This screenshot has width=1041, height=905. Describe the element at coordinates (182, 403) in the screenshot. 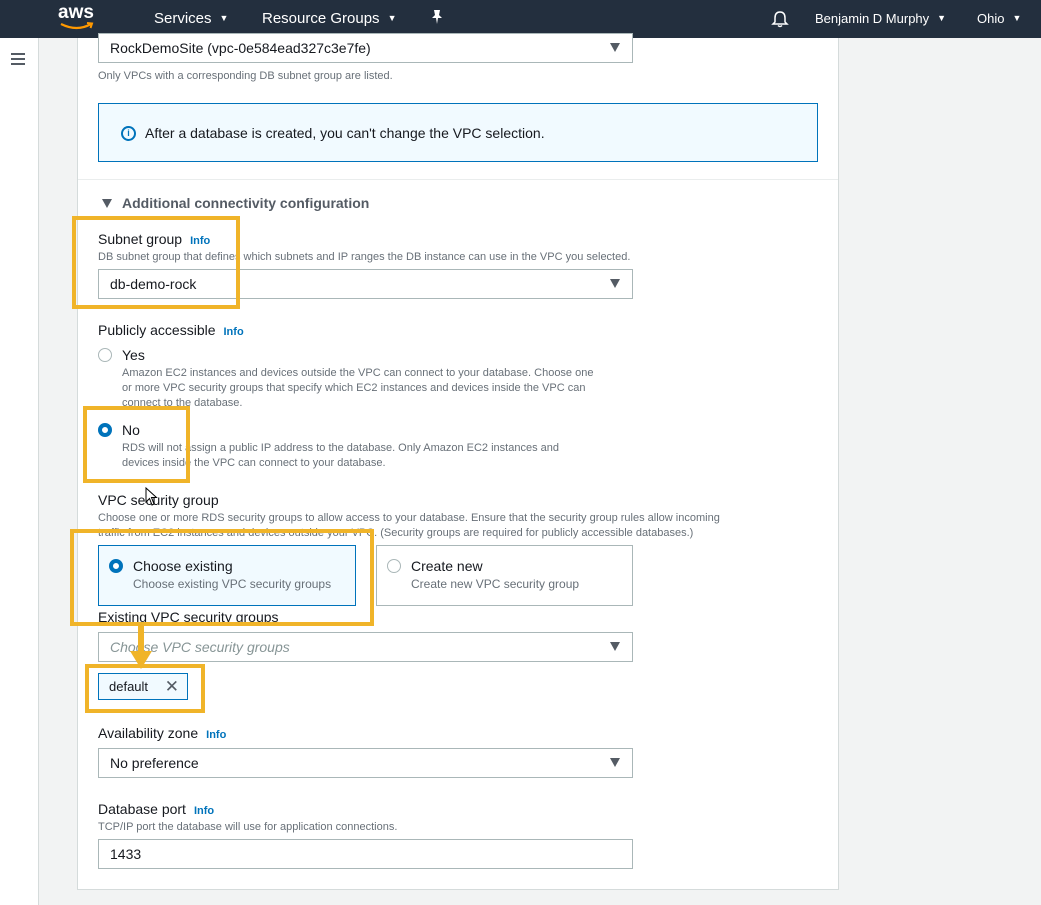

I see `public-yes-desc-line-3: connect to the database.` at that location.